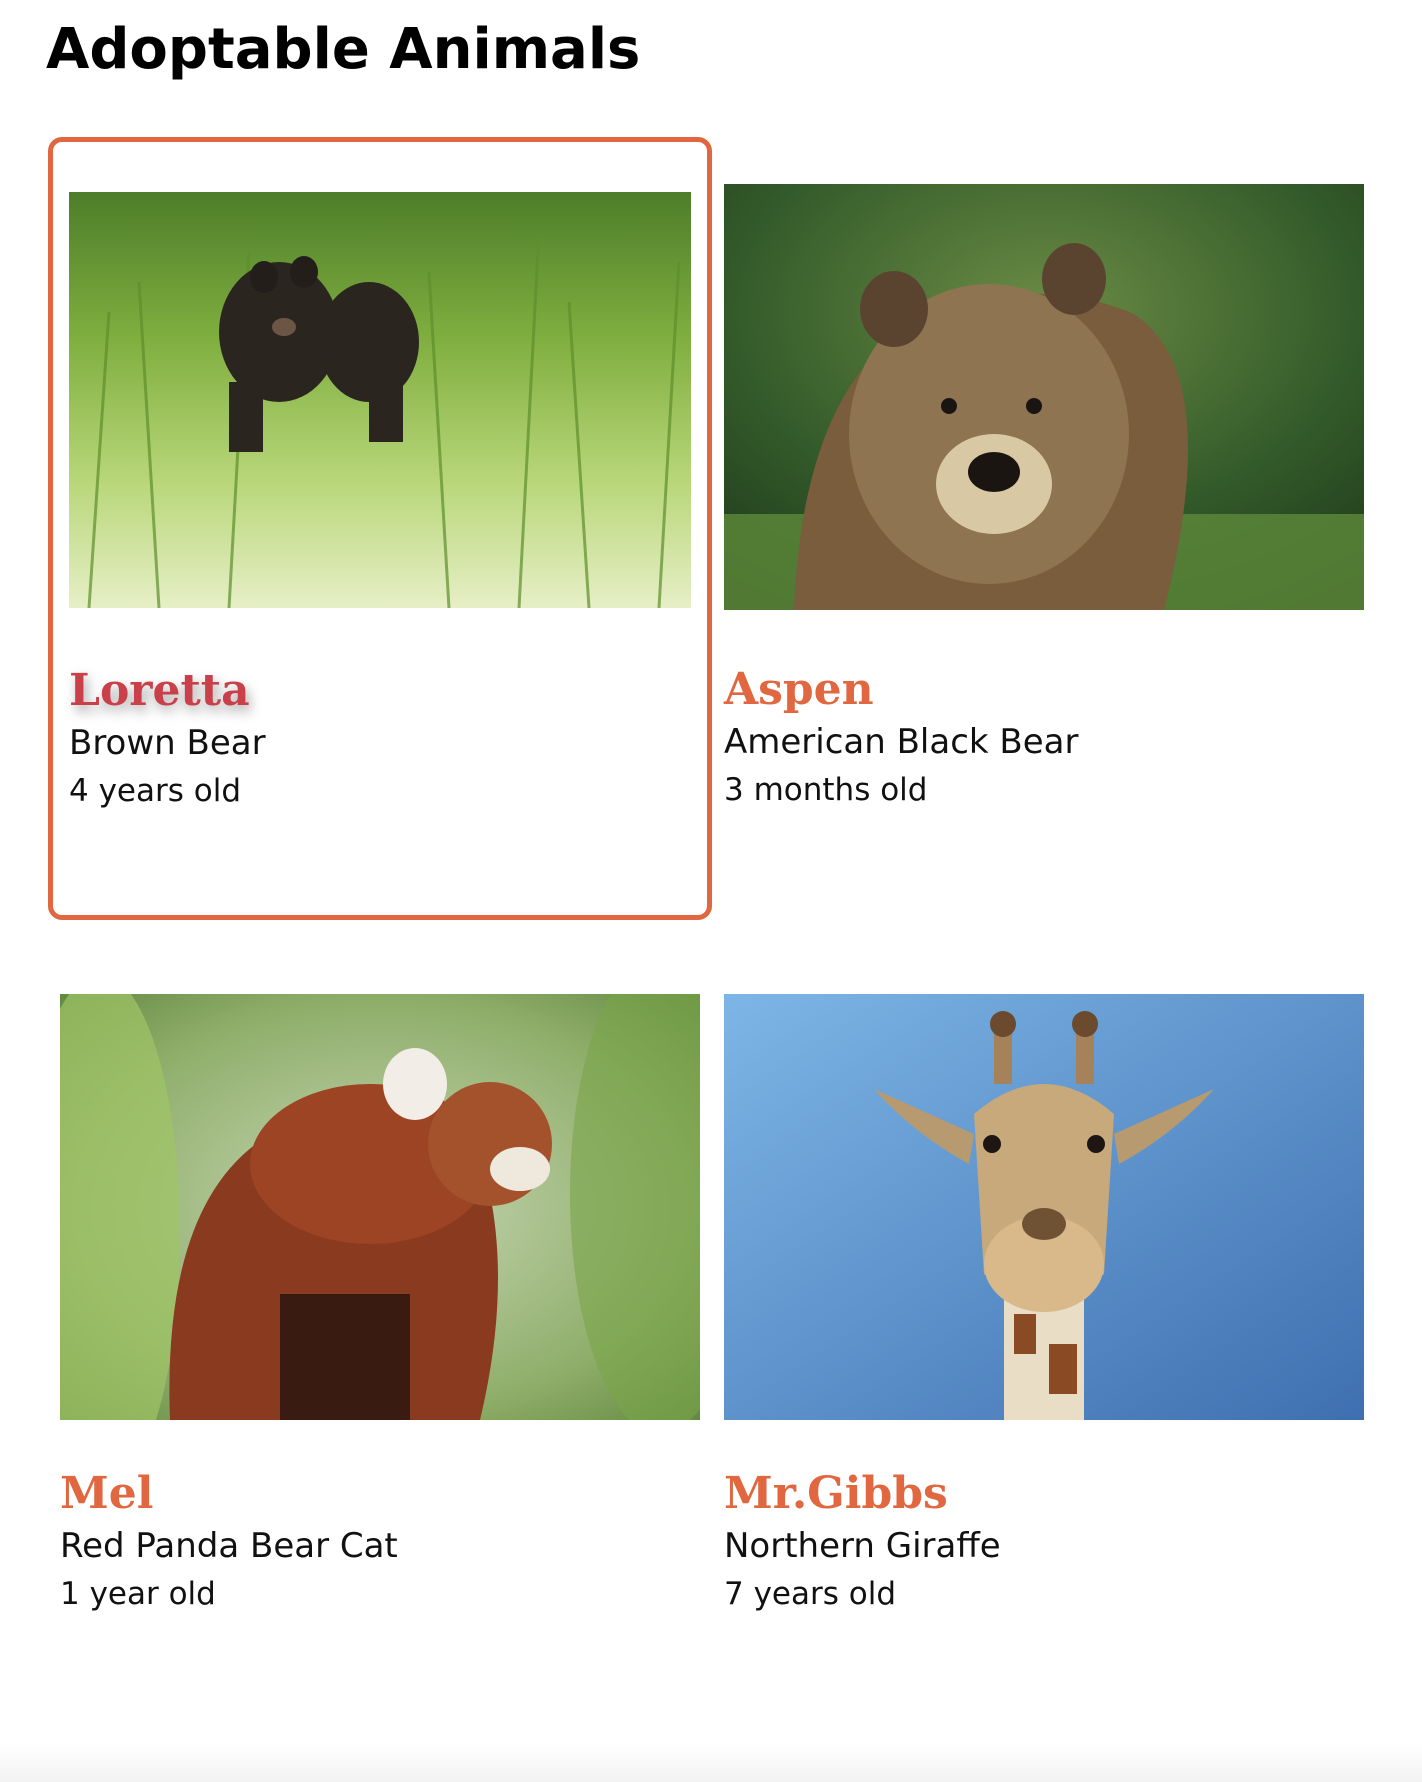 Image resolution: width=1422 pixels, height=1782 pixels. Describe the element at coordinates (159, 691) in the screenshot. I see `animal-name: Loretta` at that location.